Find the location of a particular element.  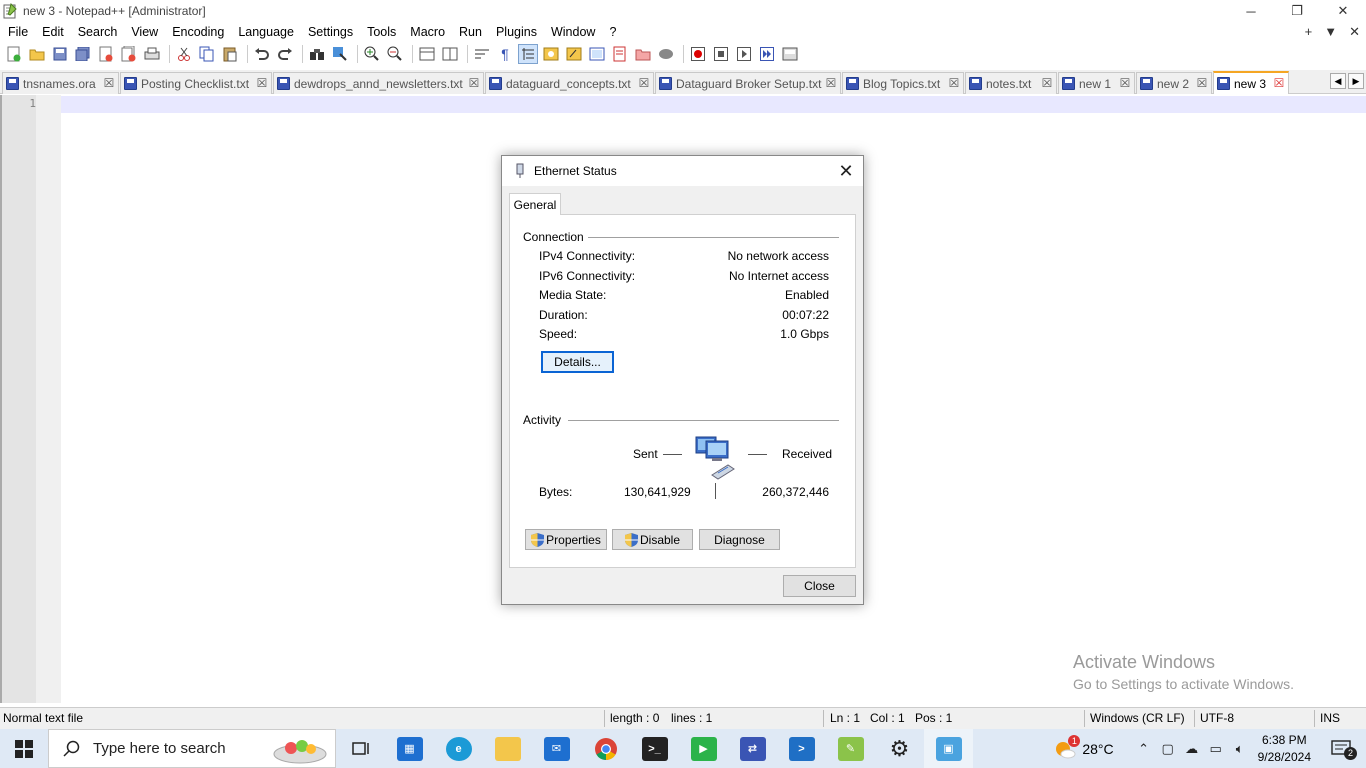

sync-vertical-icon is located at coordinates (427, 54).